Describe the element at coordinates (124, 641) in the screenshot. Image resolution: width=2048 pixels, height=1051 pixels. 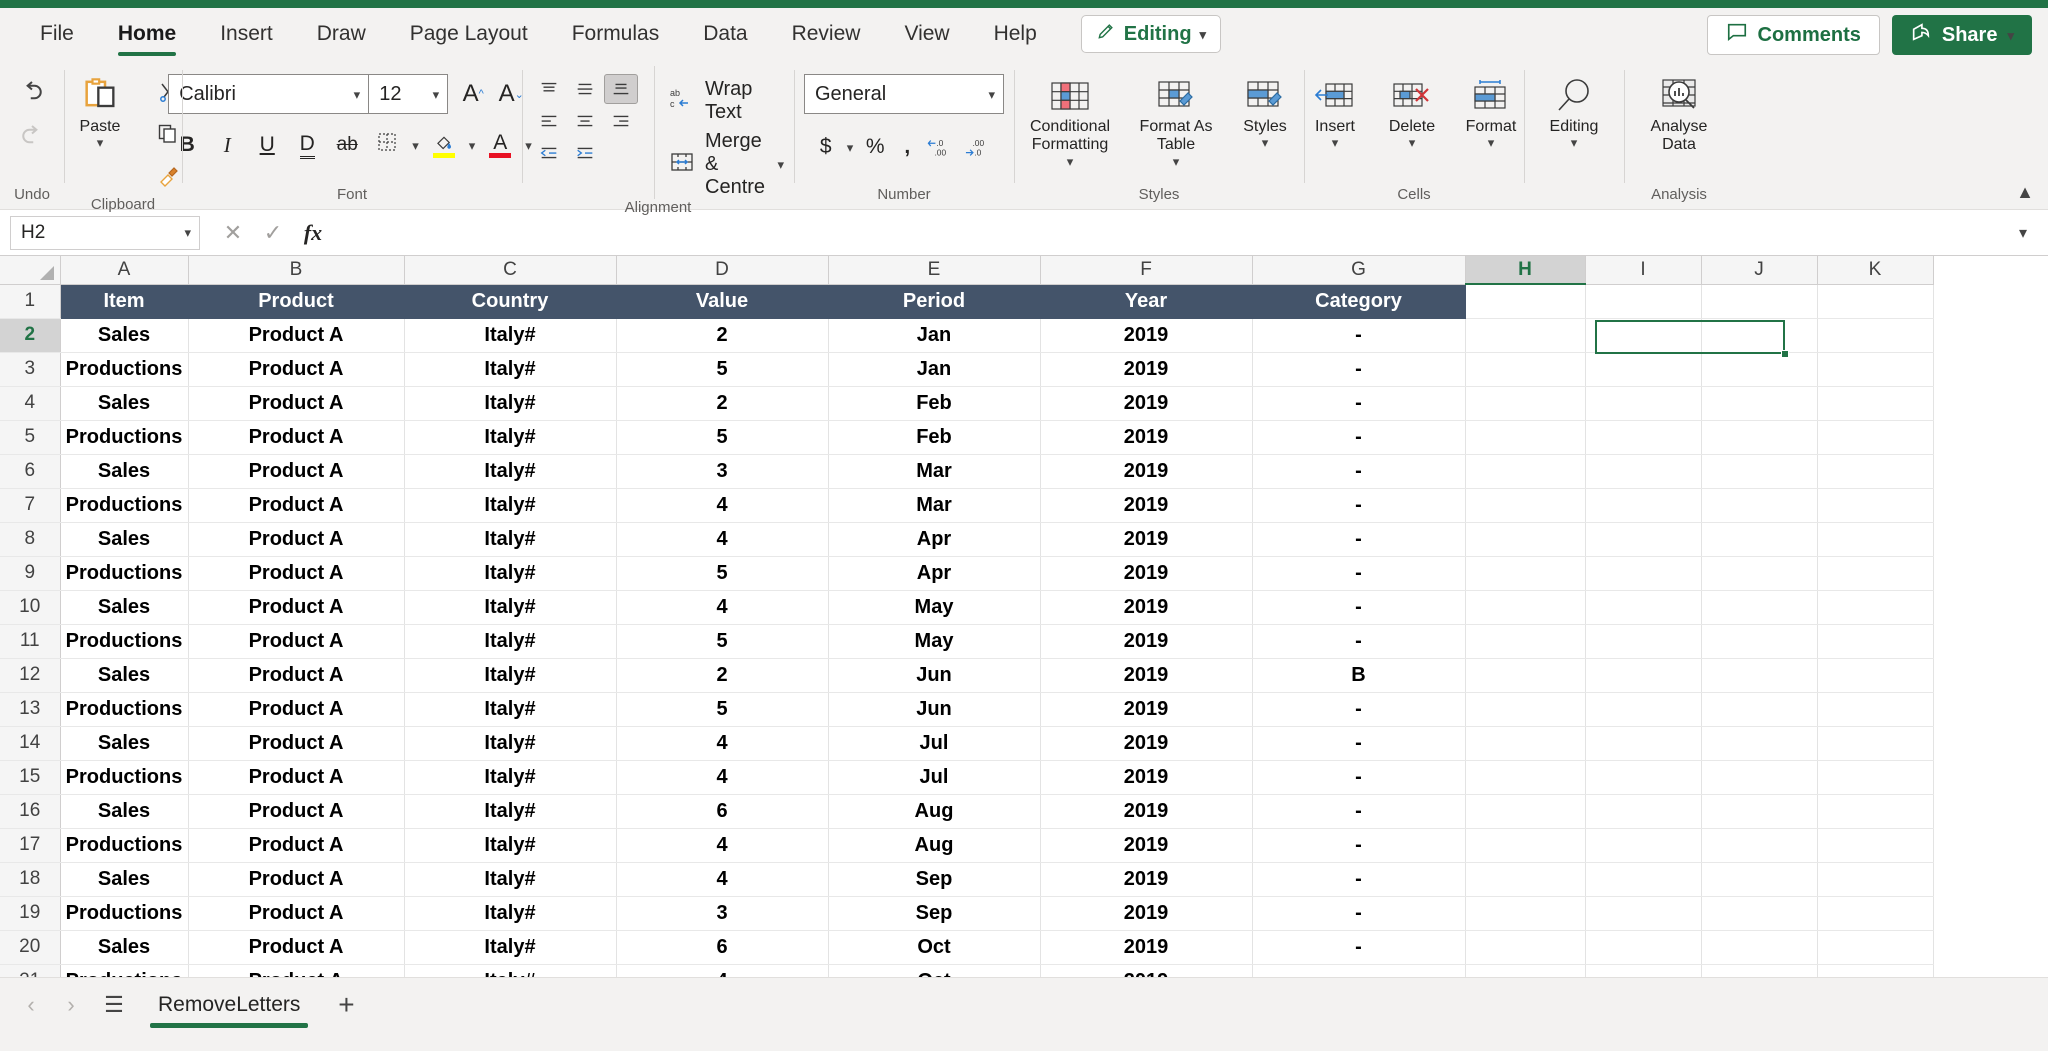
I see `cell-a11: Productions` at that location.